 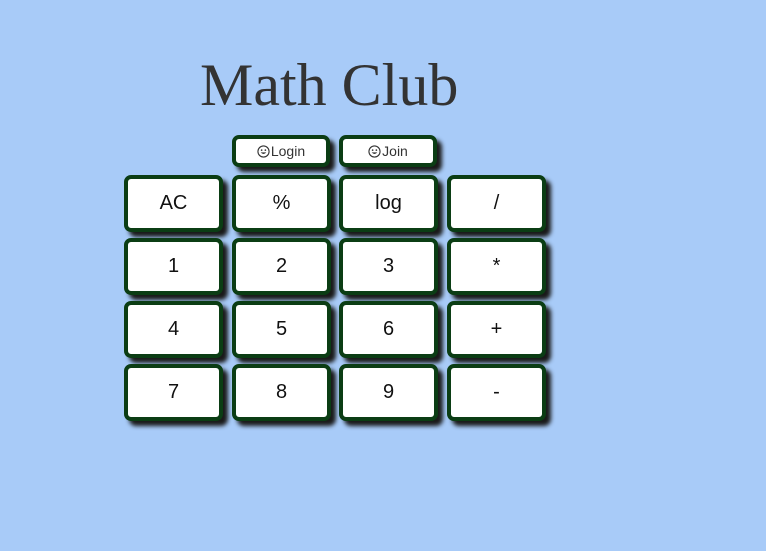 I want to click on key-5-button: 5, so click(x=281, y=329).